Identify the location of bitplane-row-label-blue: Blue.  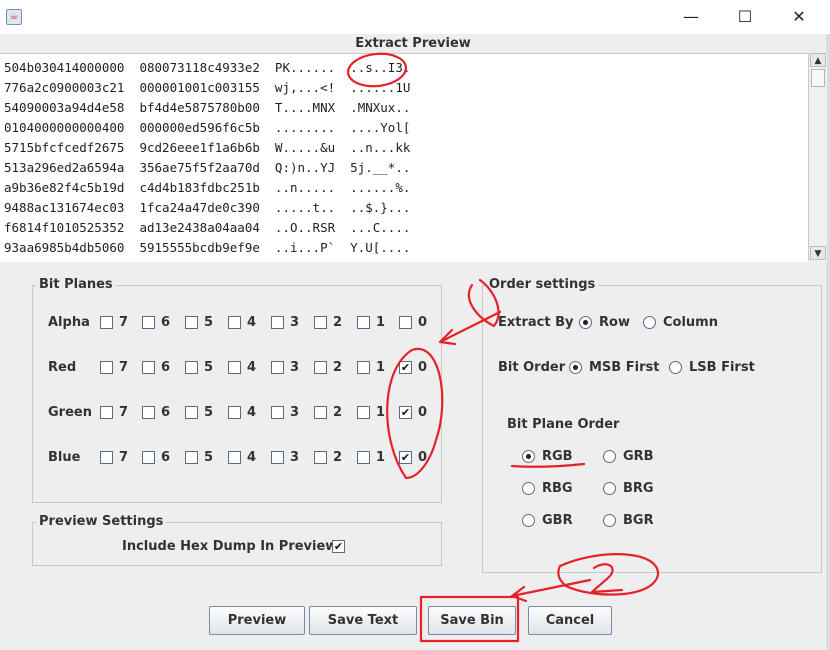
(64, 457).